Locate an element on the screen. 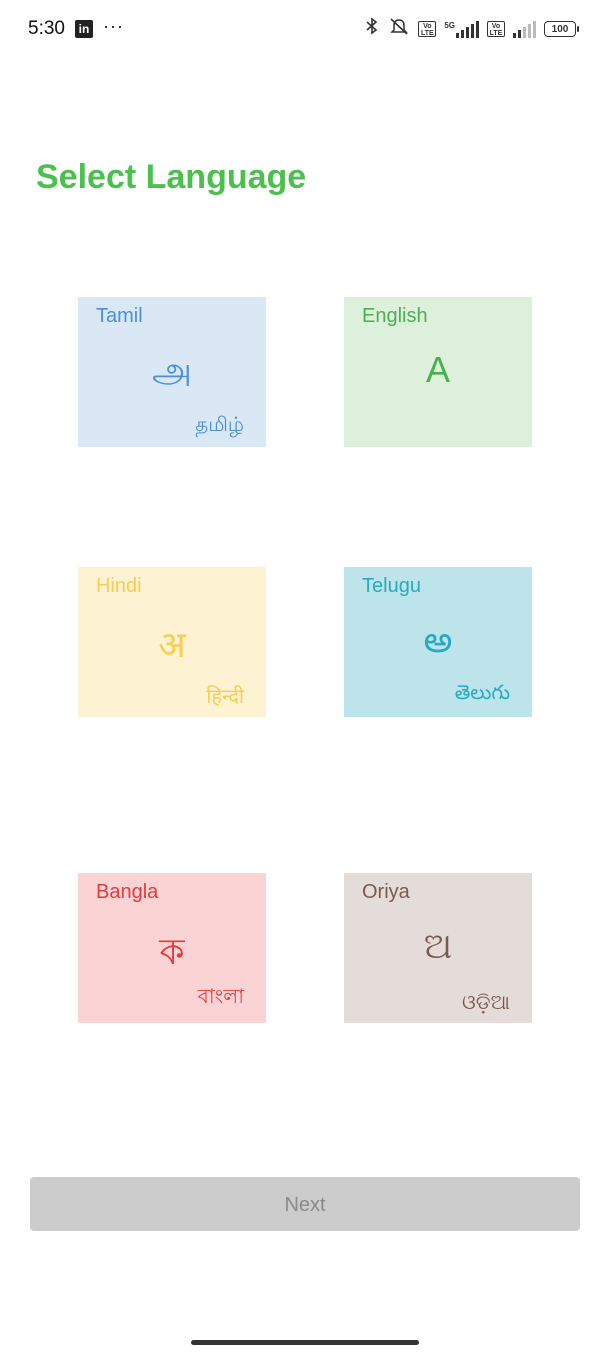 This screenshot has width=610, height=1356. signal-5g-indicator: 5G is located at coordinates (461, 29).